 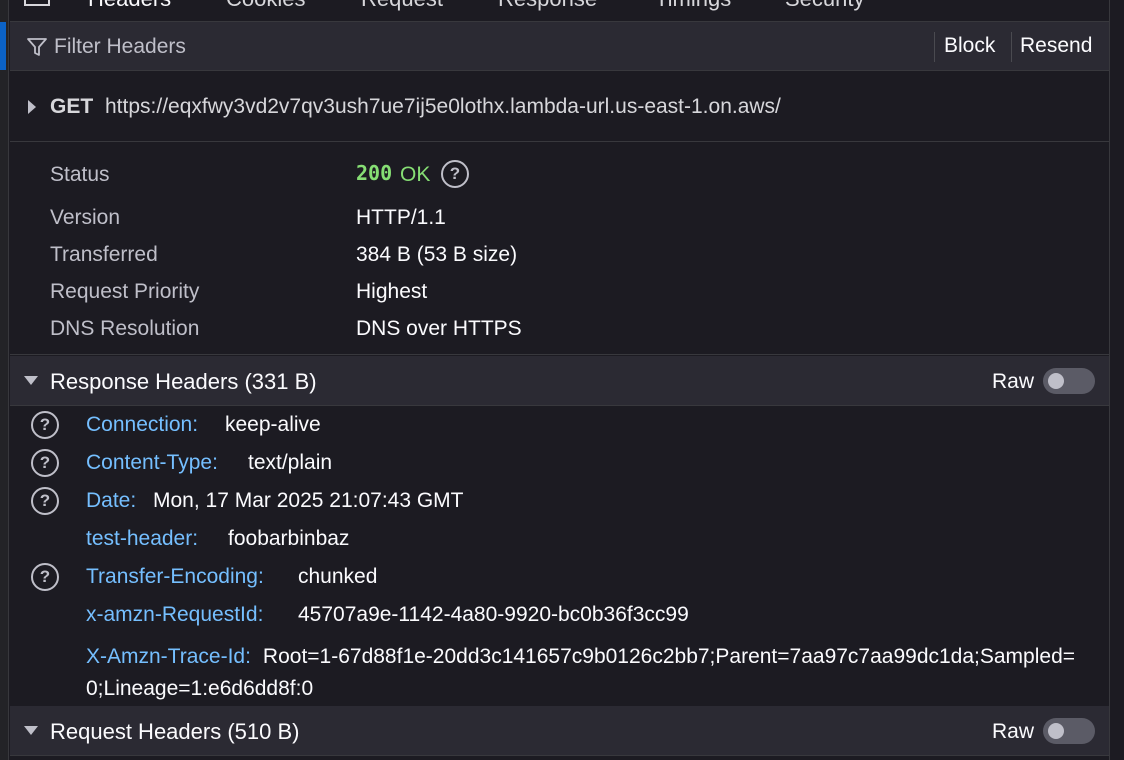 What do you see at coordinates (265, 6) in the screenshot?
I see `tab-cookies: Cookies` at bounding box center [265, 6].